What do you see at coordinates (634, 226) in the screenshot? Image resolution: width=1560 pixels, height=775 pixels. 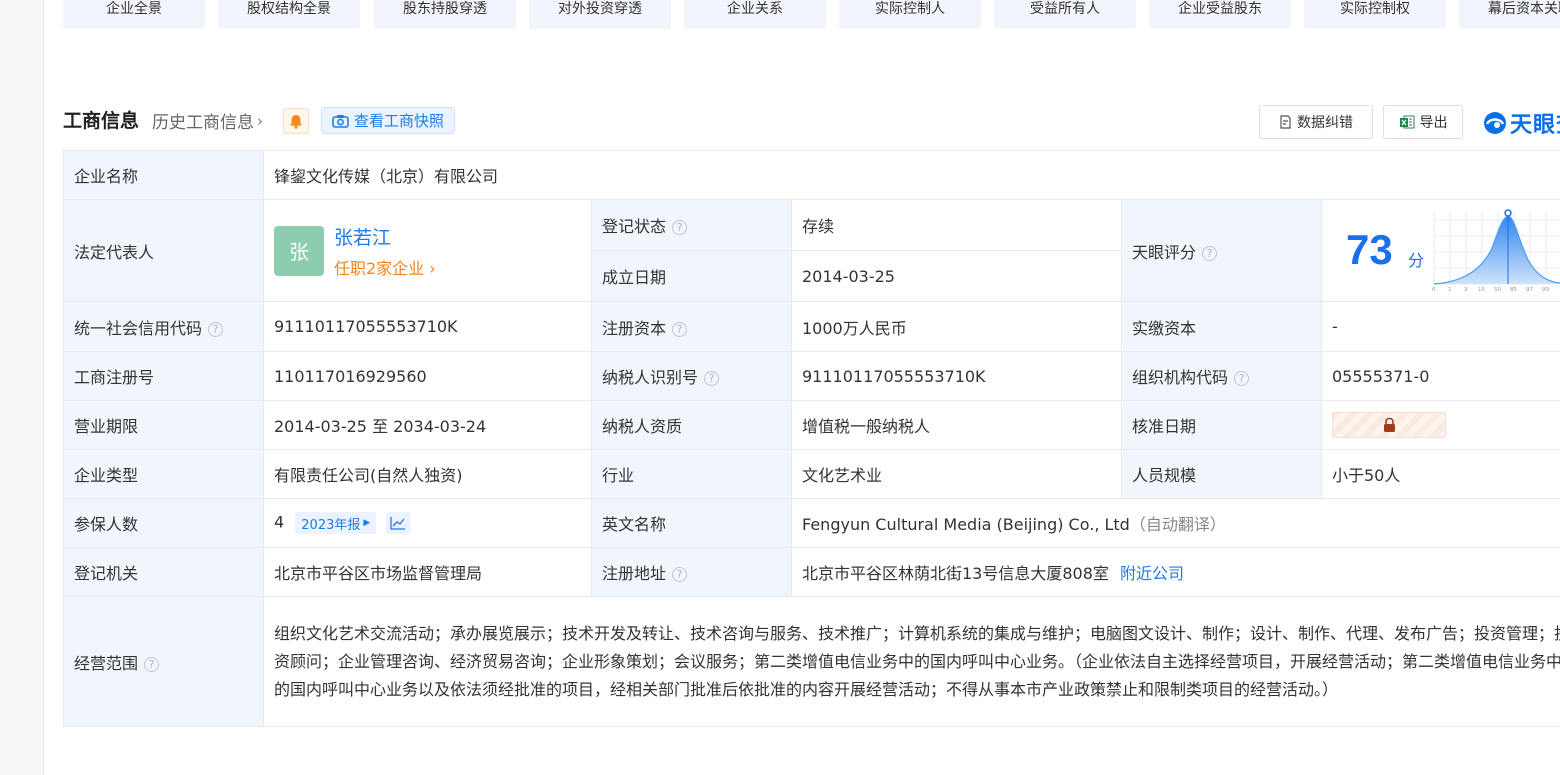 I see `reg-status-label: 登记状态` at bounding box center [634, 226].